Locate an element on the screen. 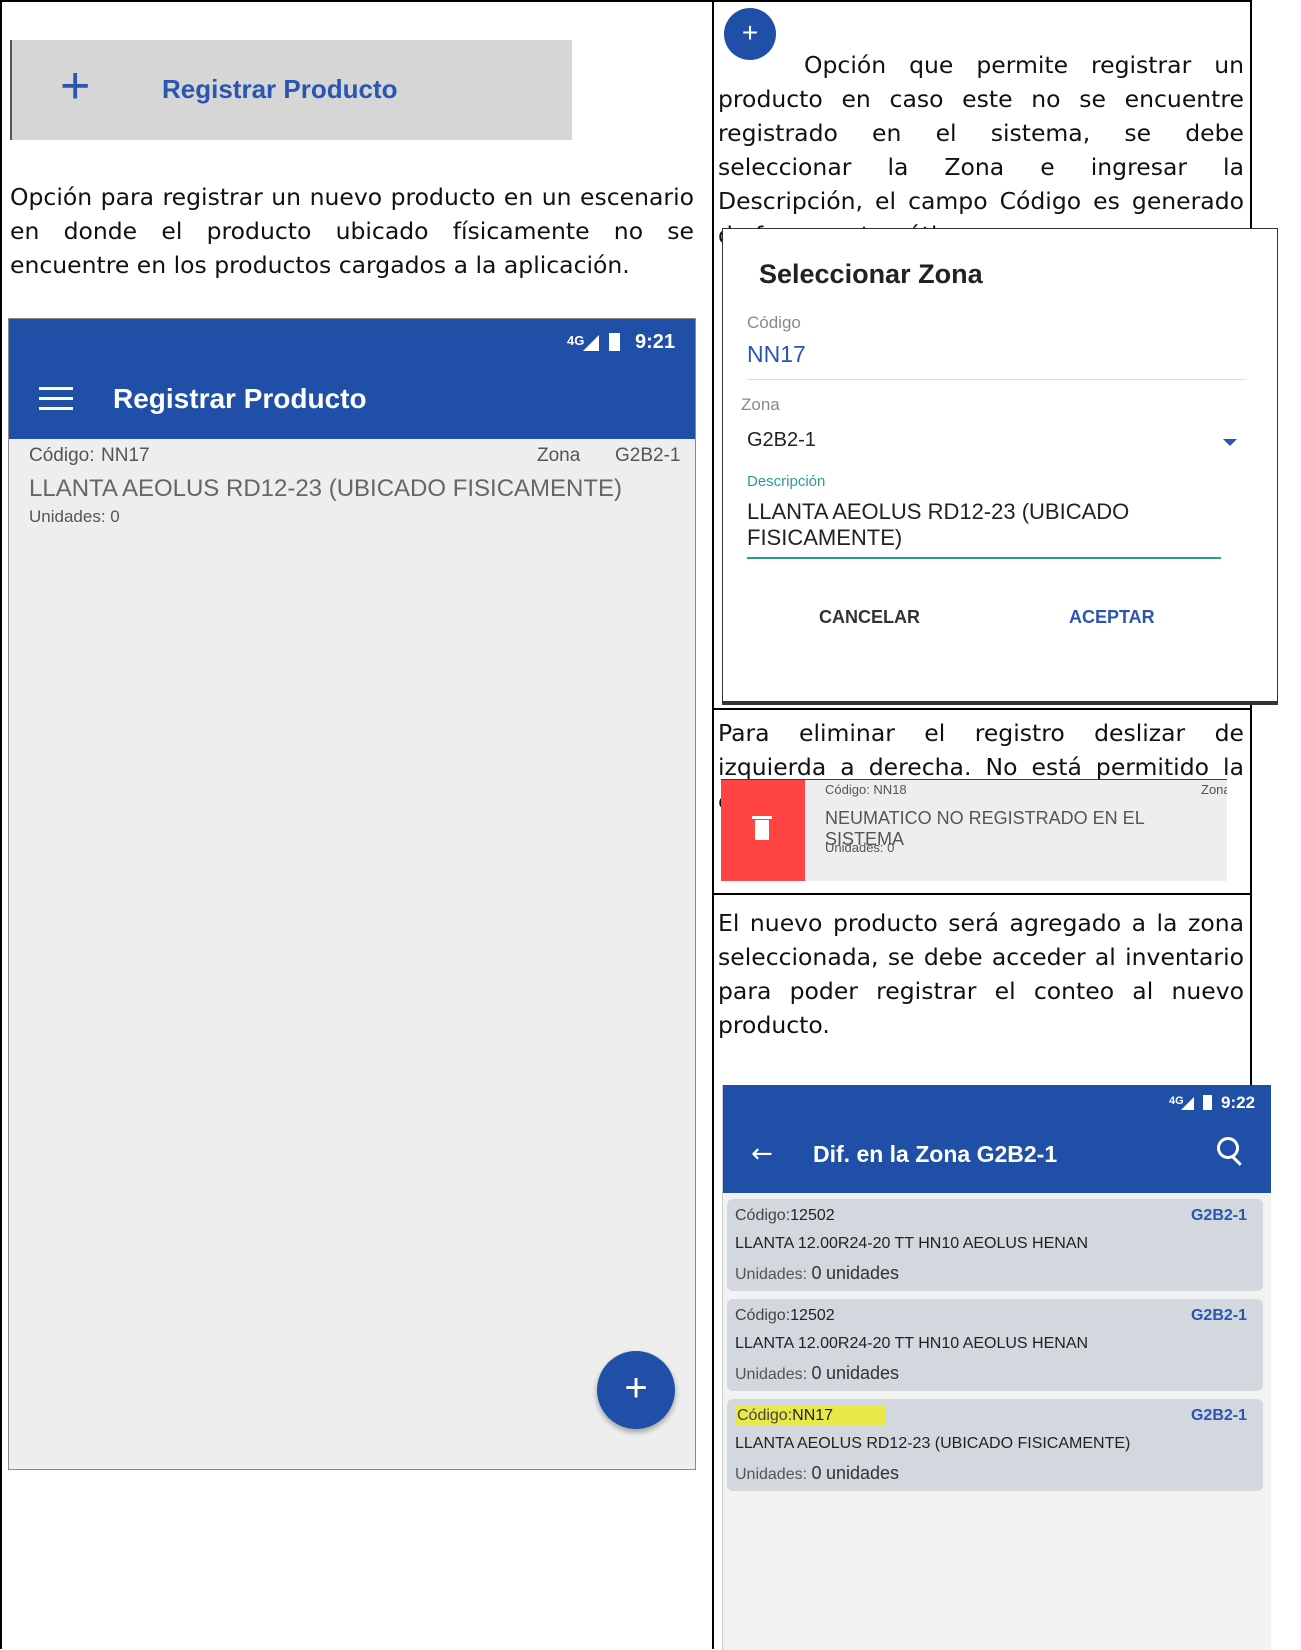  chevron-down-icon is located at coordinates (1230, 442).